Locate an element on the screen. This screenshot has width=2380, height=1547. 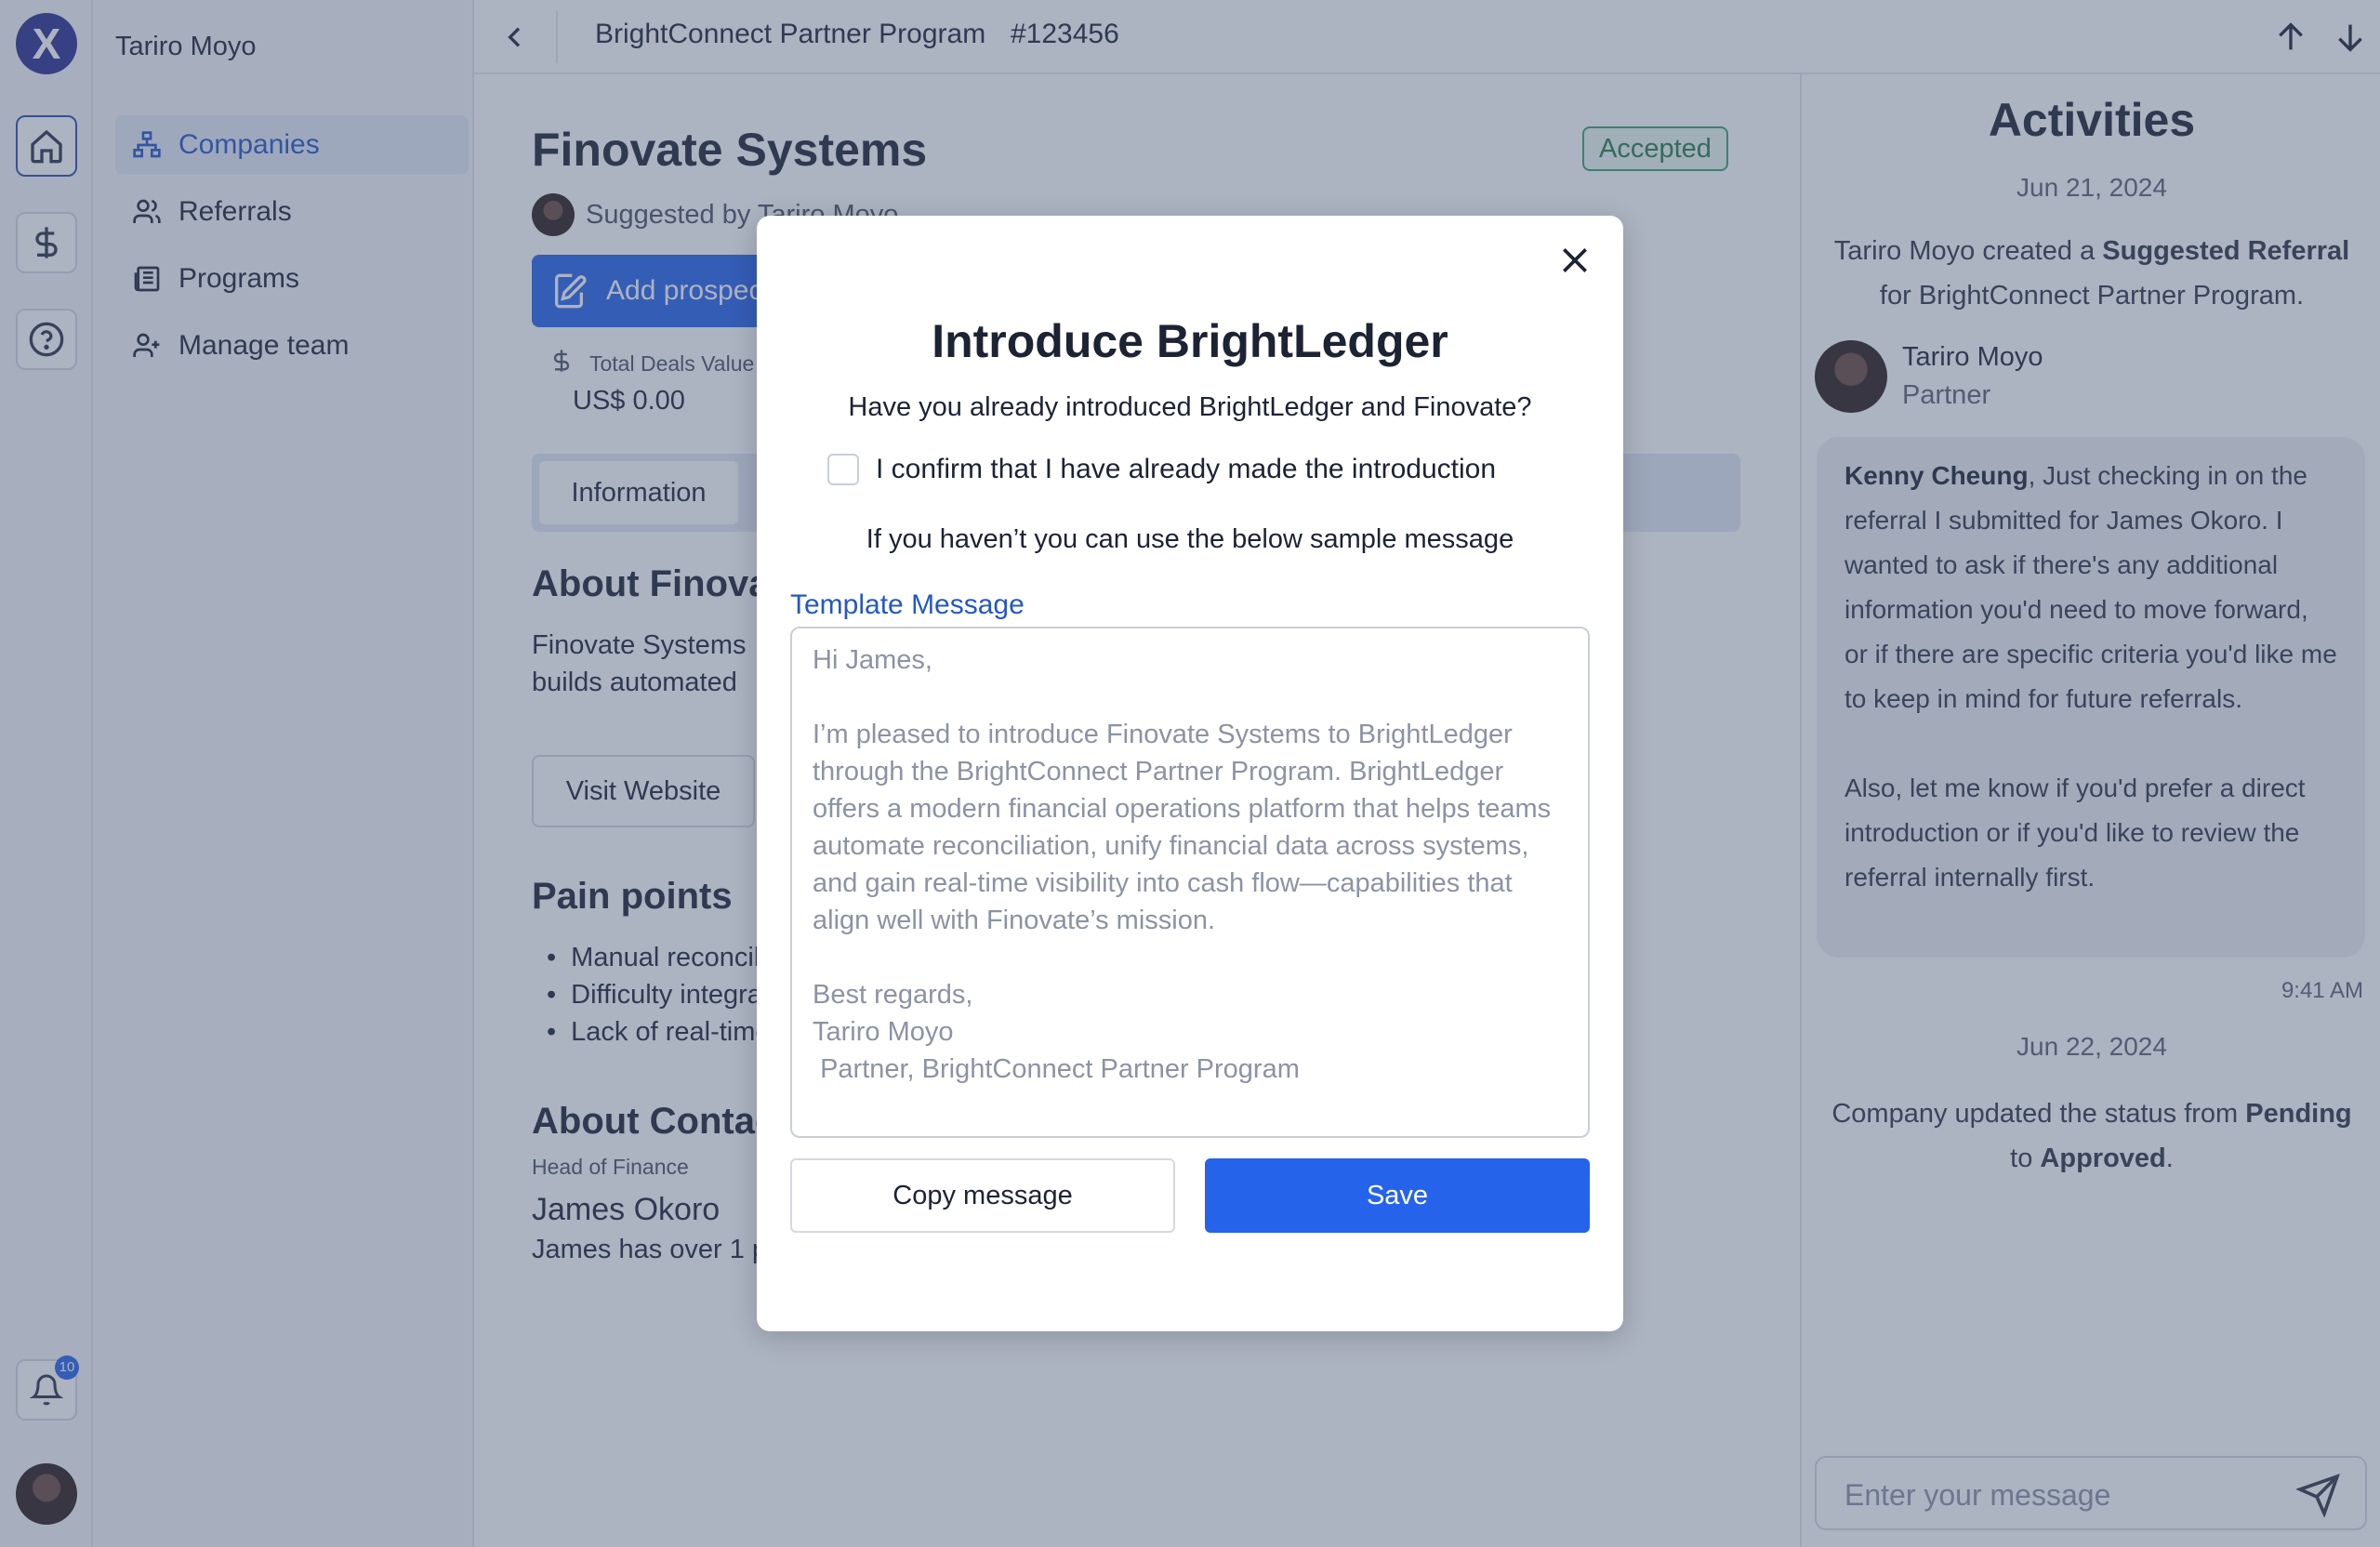
confirm-checkbox is located at coordinates (843, 469).